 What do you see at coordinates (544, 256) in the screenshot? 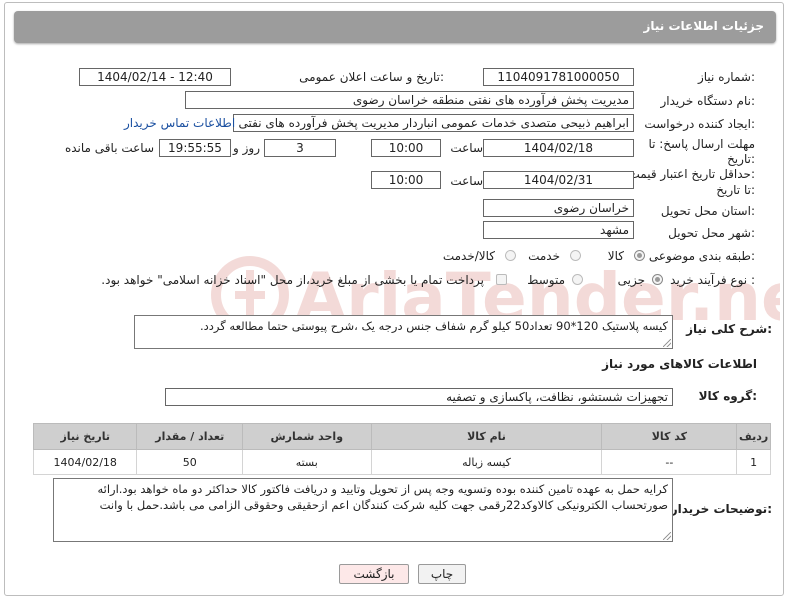
I see `category-option-service: خدمت` at bounding box center [544, 256].